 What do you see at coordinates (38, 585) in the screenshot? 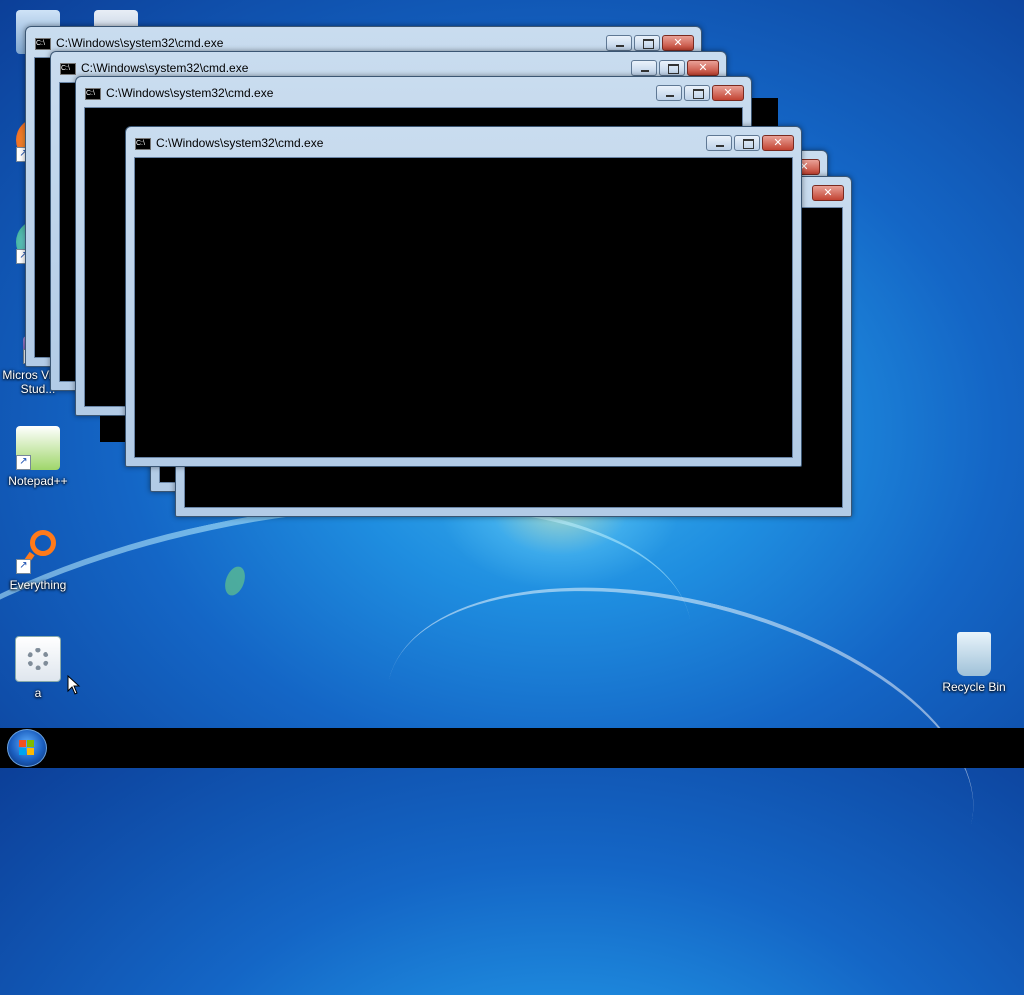
I see `desktop-icon-label: Everything` at bounding box center [38, 585].